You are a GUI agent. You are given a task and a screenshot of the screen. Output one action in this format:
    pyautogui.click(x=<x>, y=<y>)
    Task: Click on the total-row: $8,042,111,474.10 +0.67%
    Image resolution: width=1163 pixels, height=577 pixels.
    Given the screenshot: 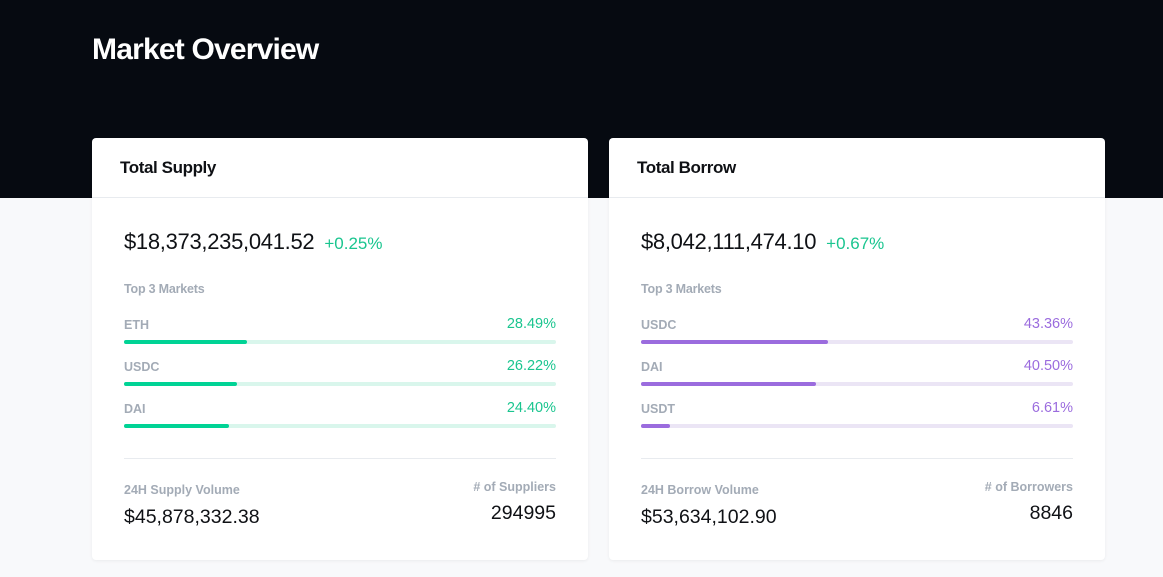 What is the action you would take?
    pyautogui.click(x=857, y=242)
    